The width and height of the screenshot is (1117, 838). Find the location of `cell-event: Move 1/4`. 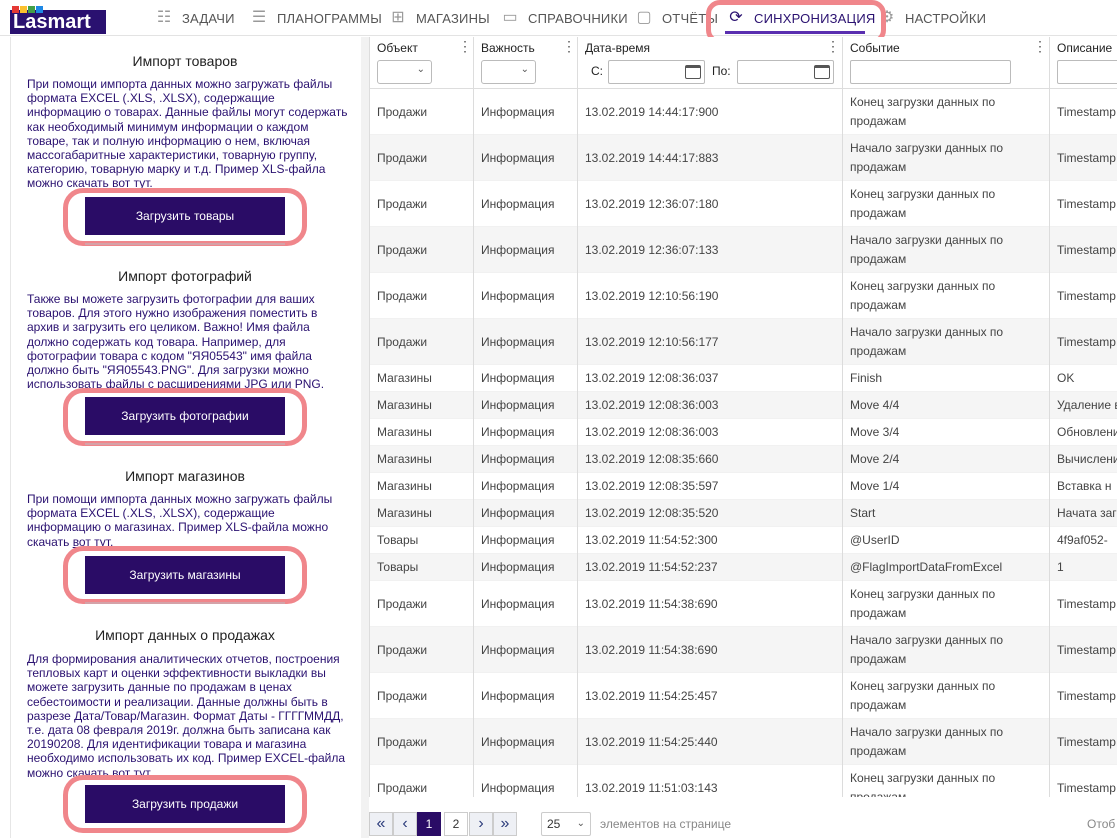

cell-event: Move 1/4 is located at coordinates (875, 486).